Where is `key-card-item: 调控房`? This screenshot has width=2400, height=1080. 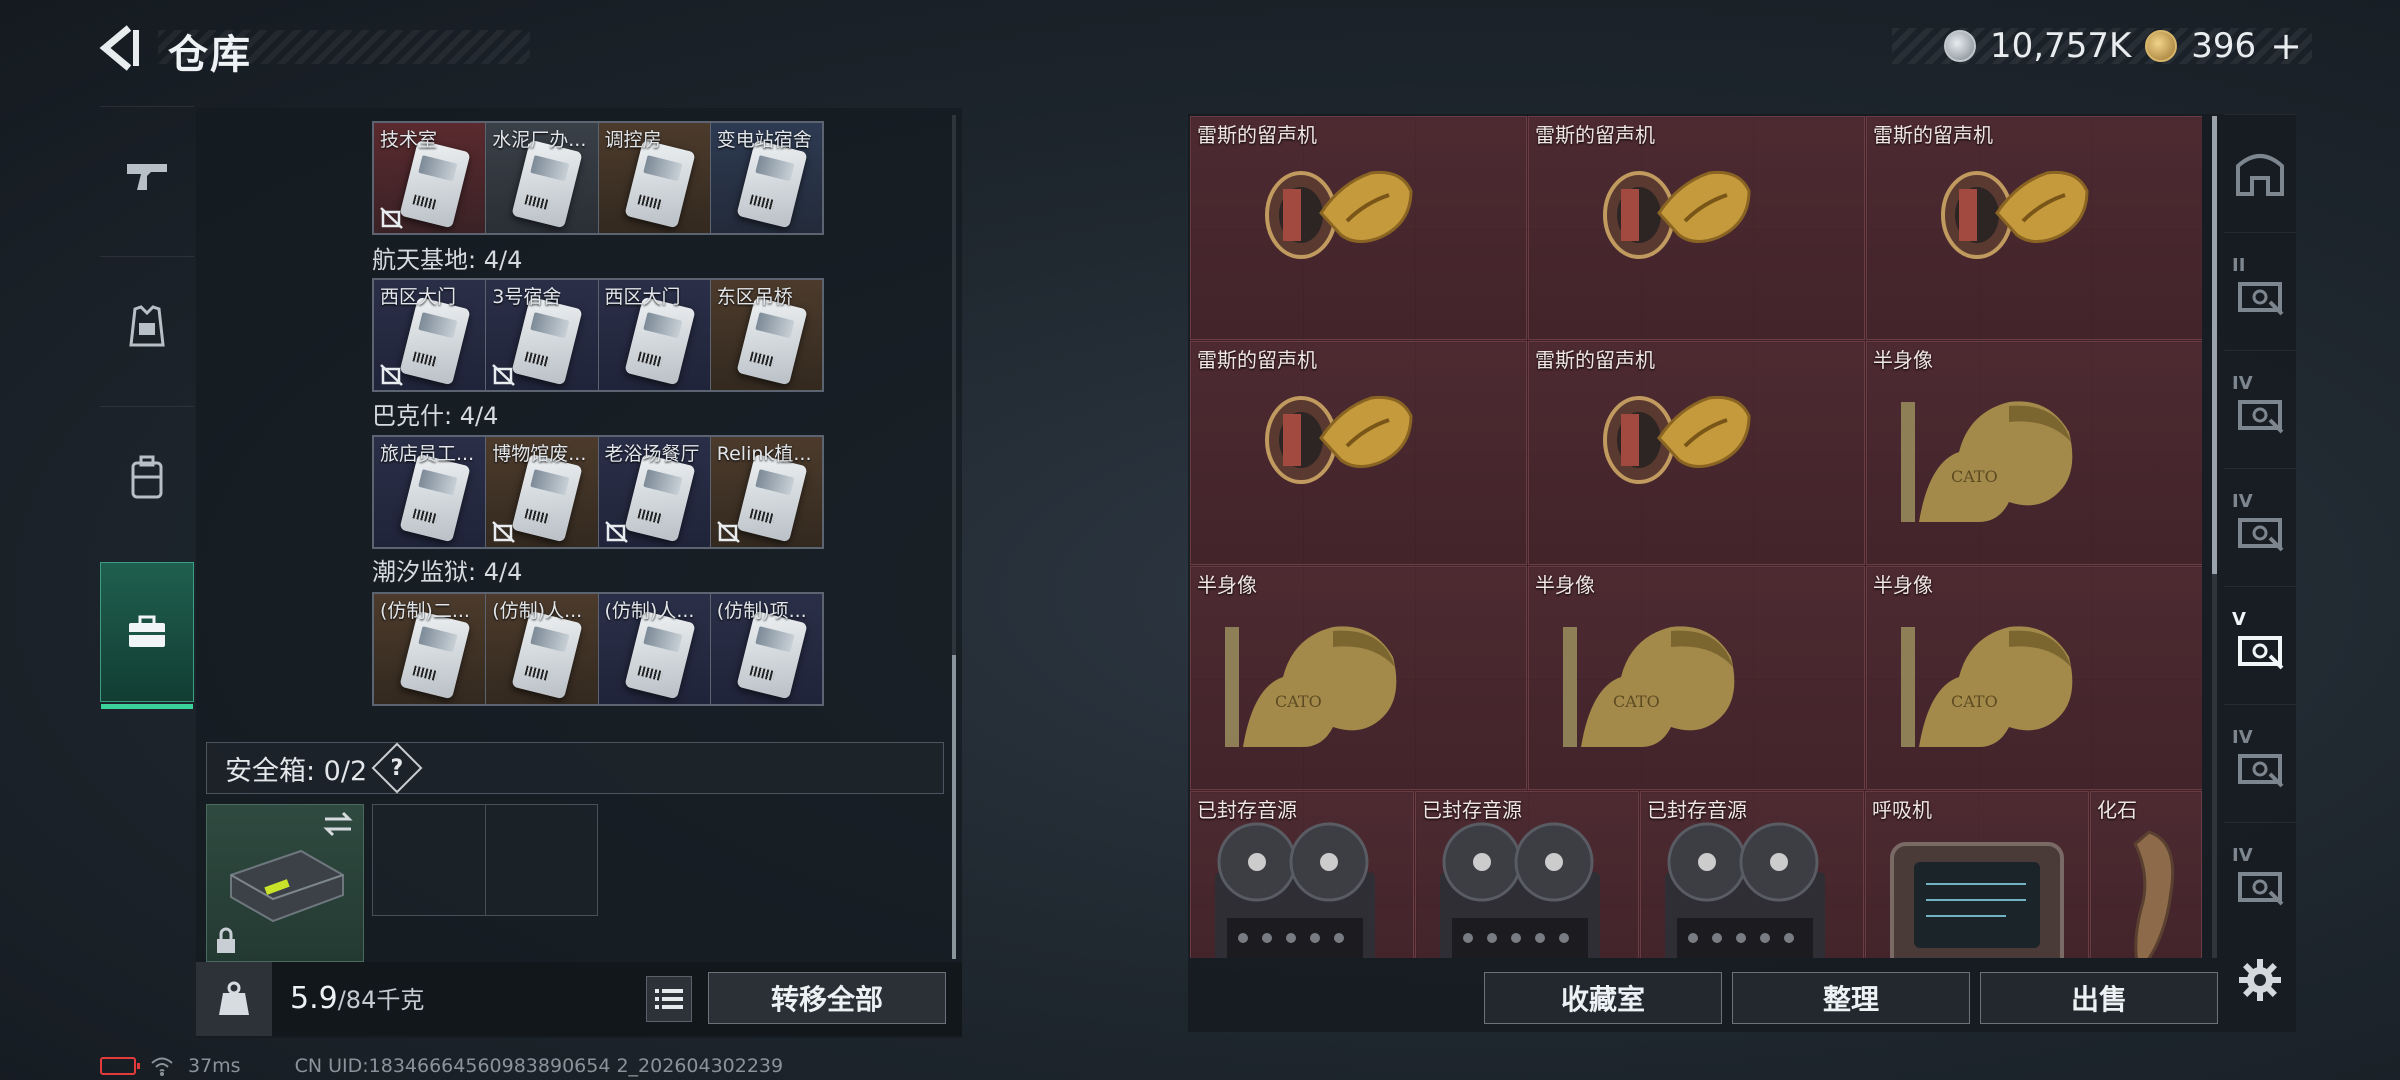 key-card-item: 调控房 is located at coordinates (654, 178).